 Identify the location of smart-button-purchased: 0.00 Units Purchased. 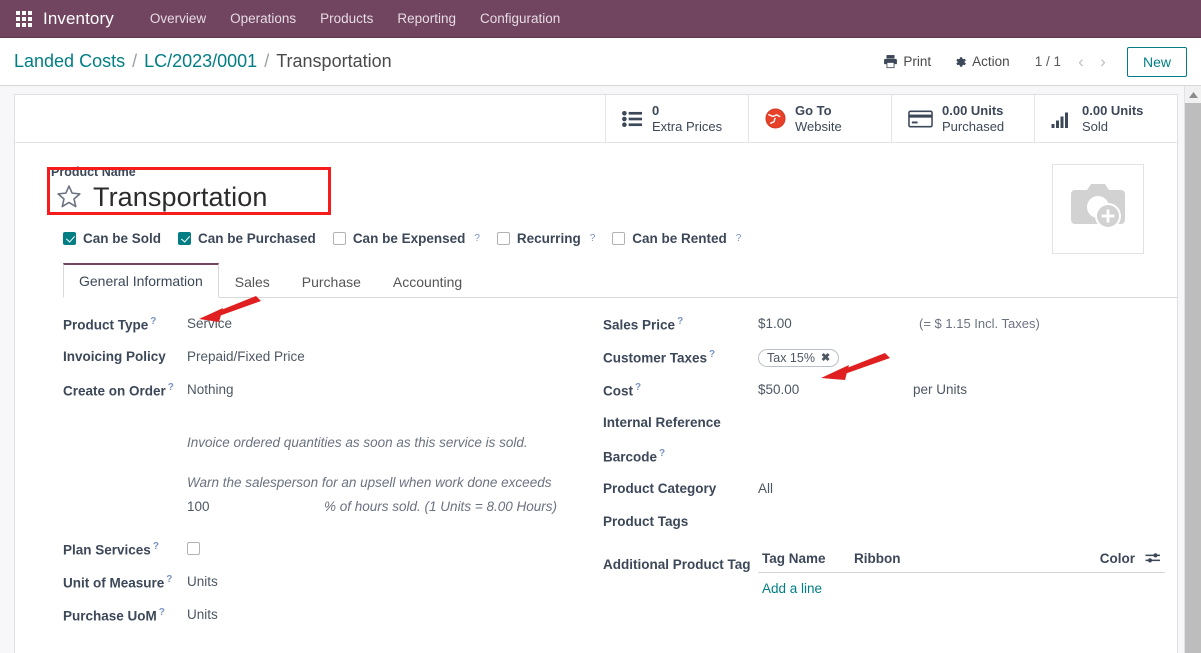
(962, 118).